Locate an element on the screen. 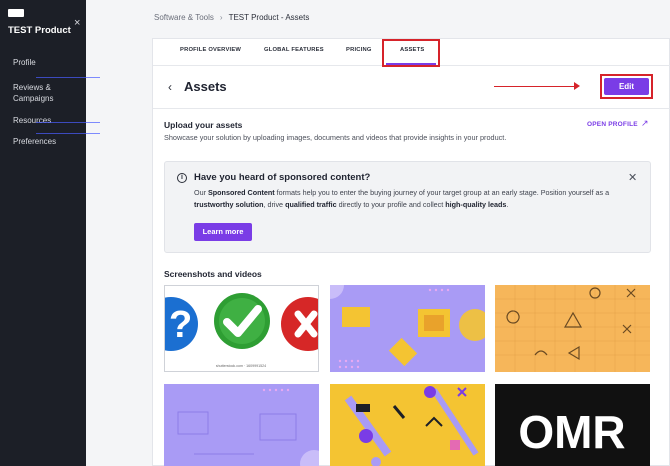  omr-logo is located at coordinates (16, 13).